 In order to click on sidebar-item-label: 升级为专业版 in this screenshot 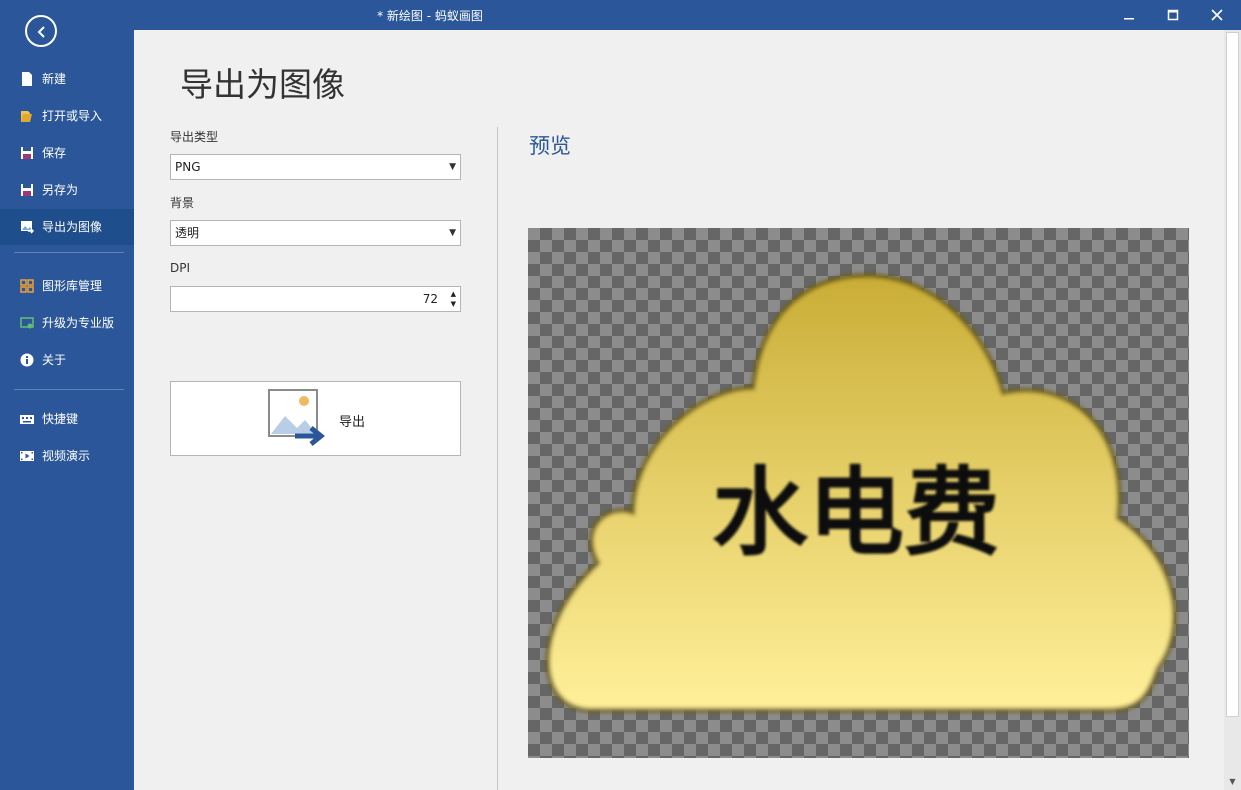, I will do `click(78, 323)`.